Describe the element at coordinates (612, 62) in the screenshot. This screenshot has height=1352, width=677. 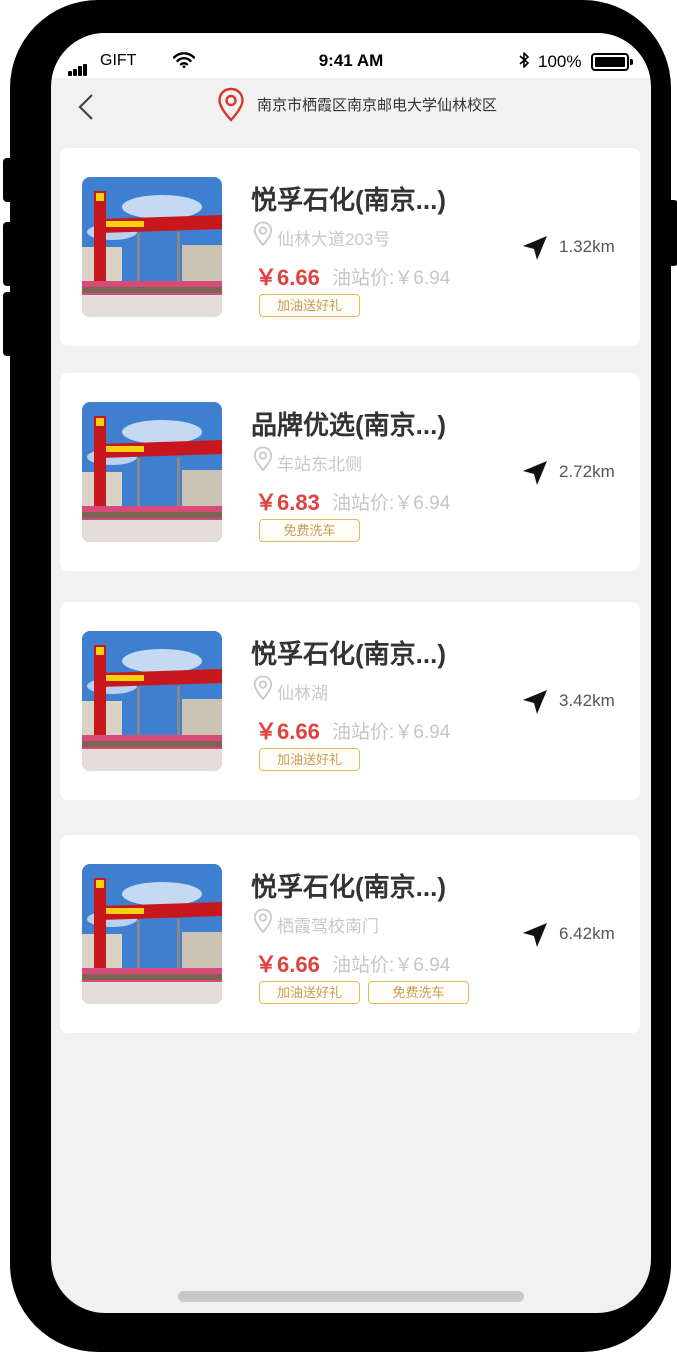
I see `battery-icon` at that location.